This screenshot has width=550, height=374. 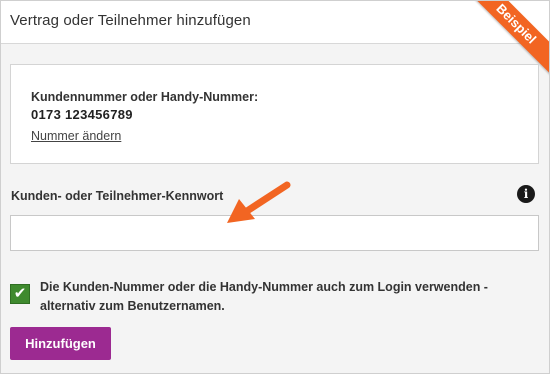 I want to click on change-number-link: Nummer ändern, so click(x=76, y=136).